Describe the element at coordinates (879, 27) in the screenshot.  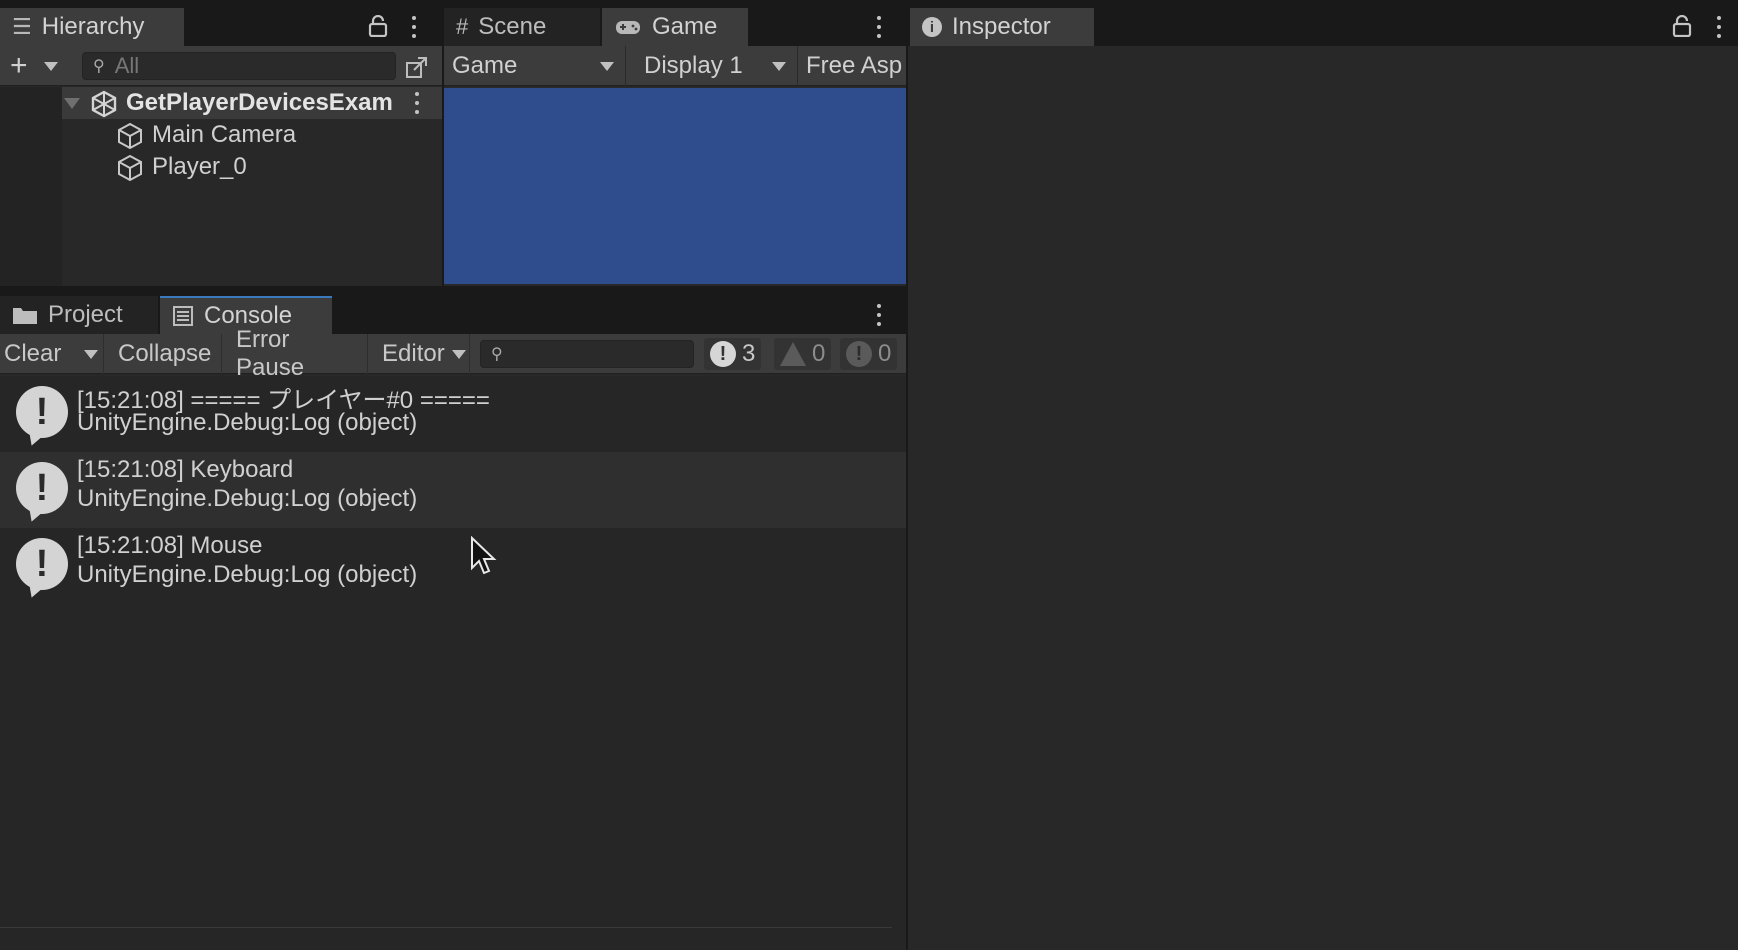
I see `viewport-menu-icon` at that location.